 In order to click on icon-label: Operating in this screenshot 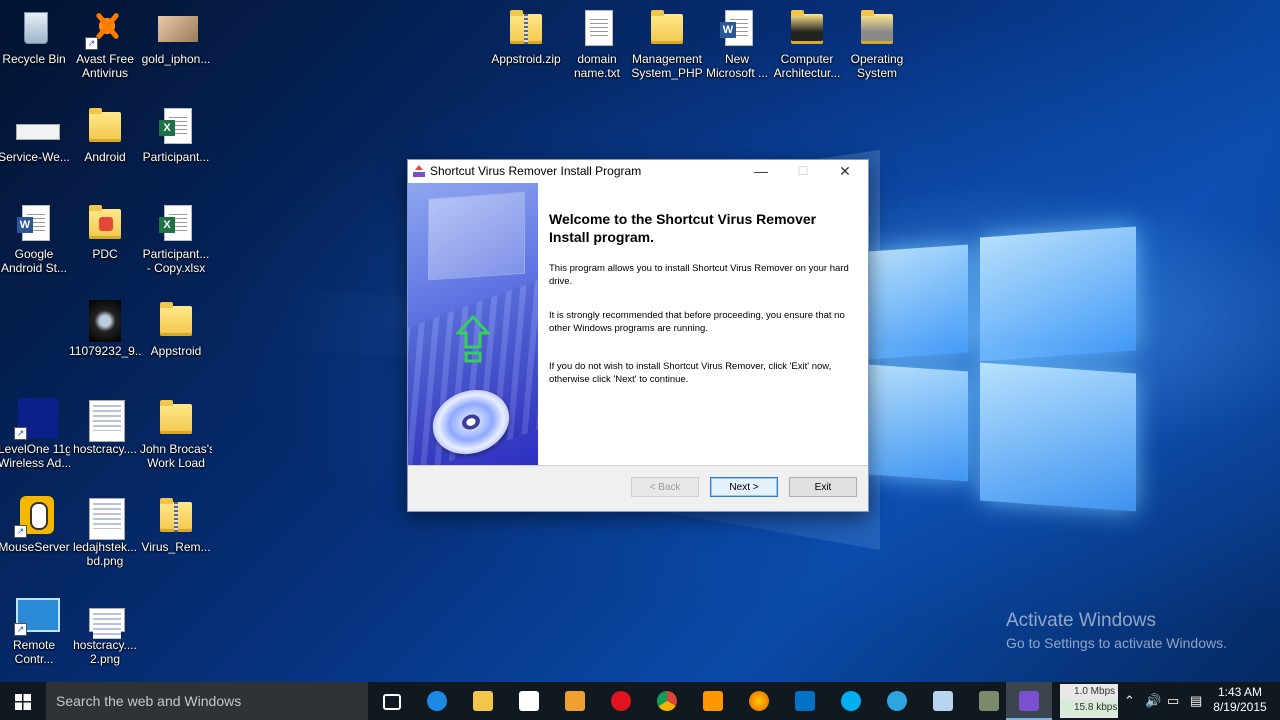, I will do `click(877, 59)`.